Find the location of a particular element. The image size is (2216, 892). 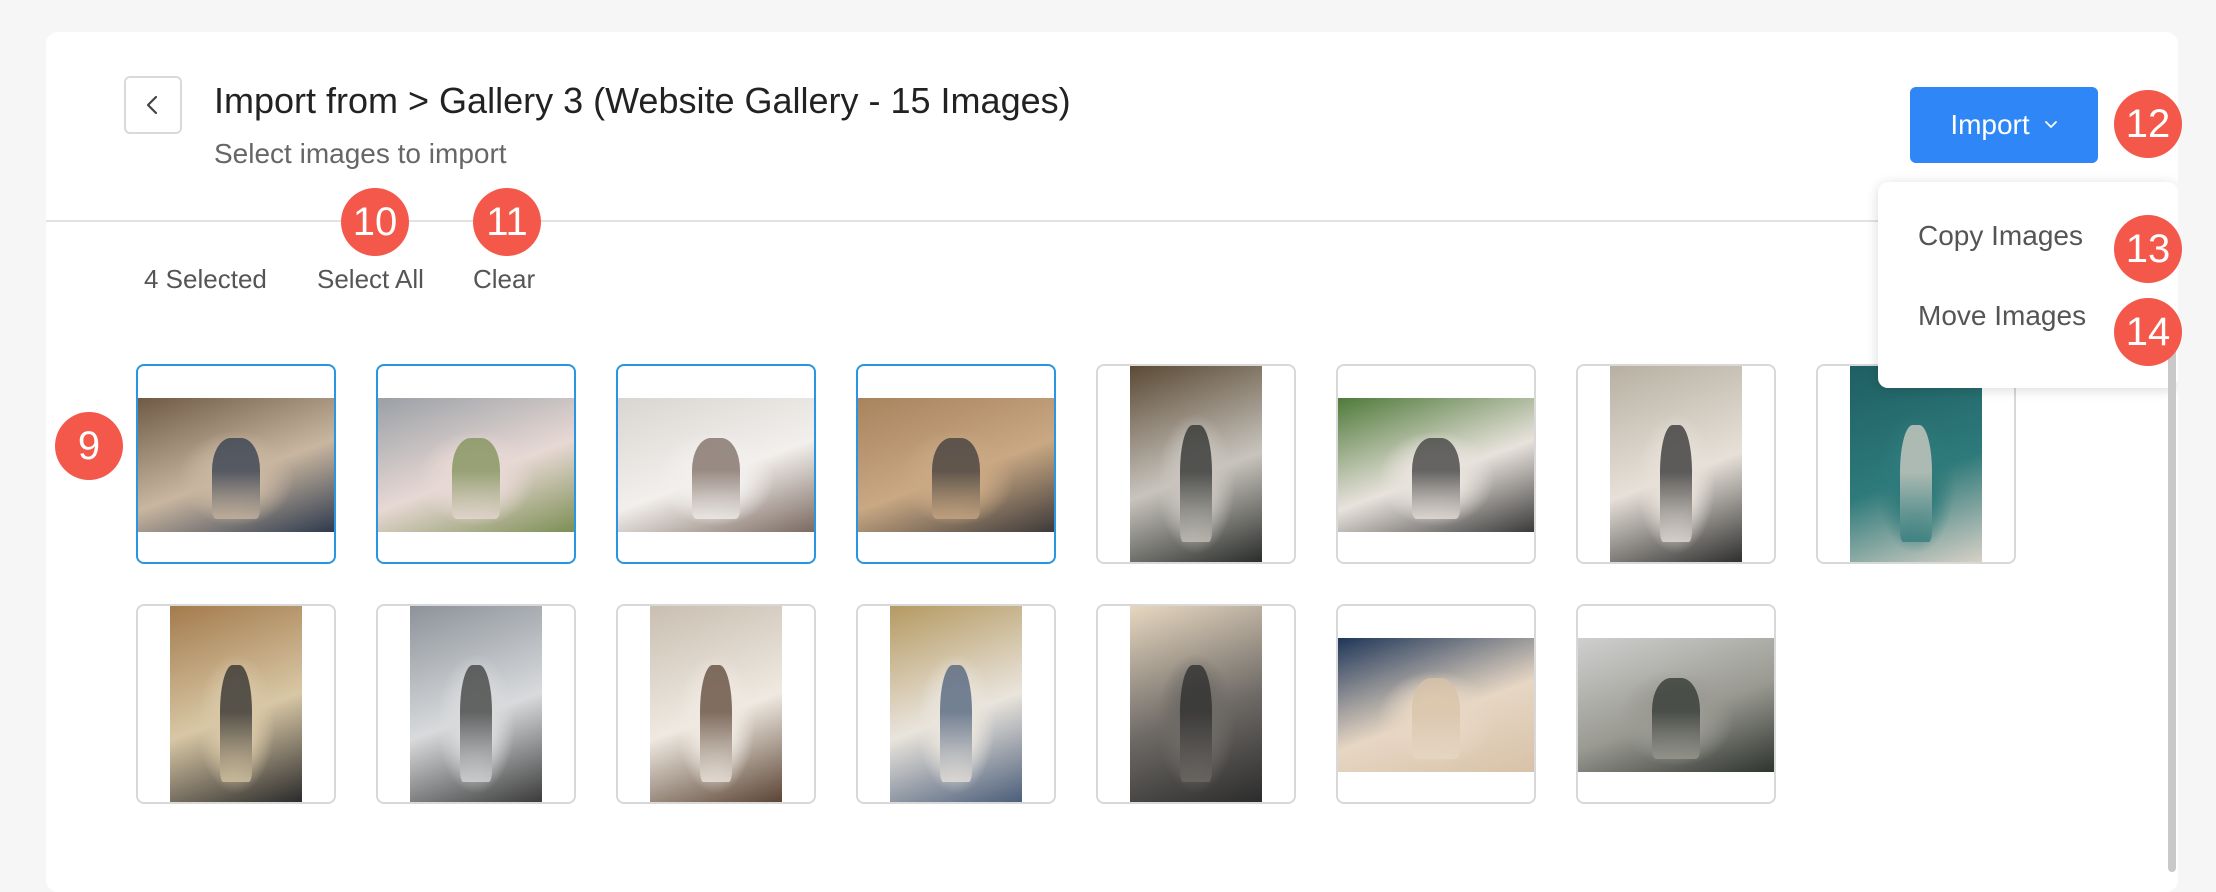

selected-count: 4 Selected is located at coordinates (205, 279).